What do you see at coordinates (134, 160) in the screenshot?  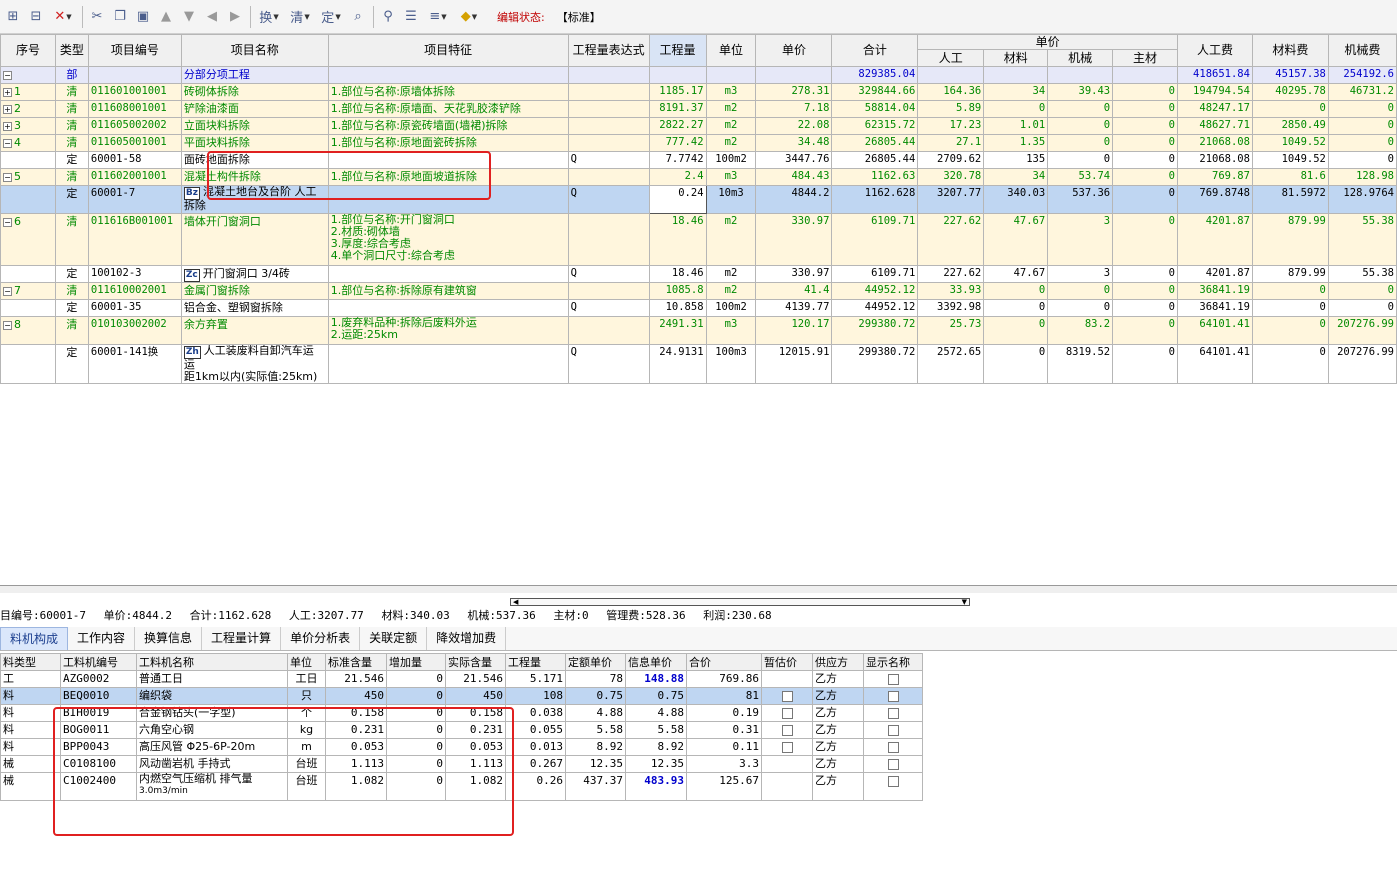 I see `cell-code: 60001-58` at bounding box center [134, 160].